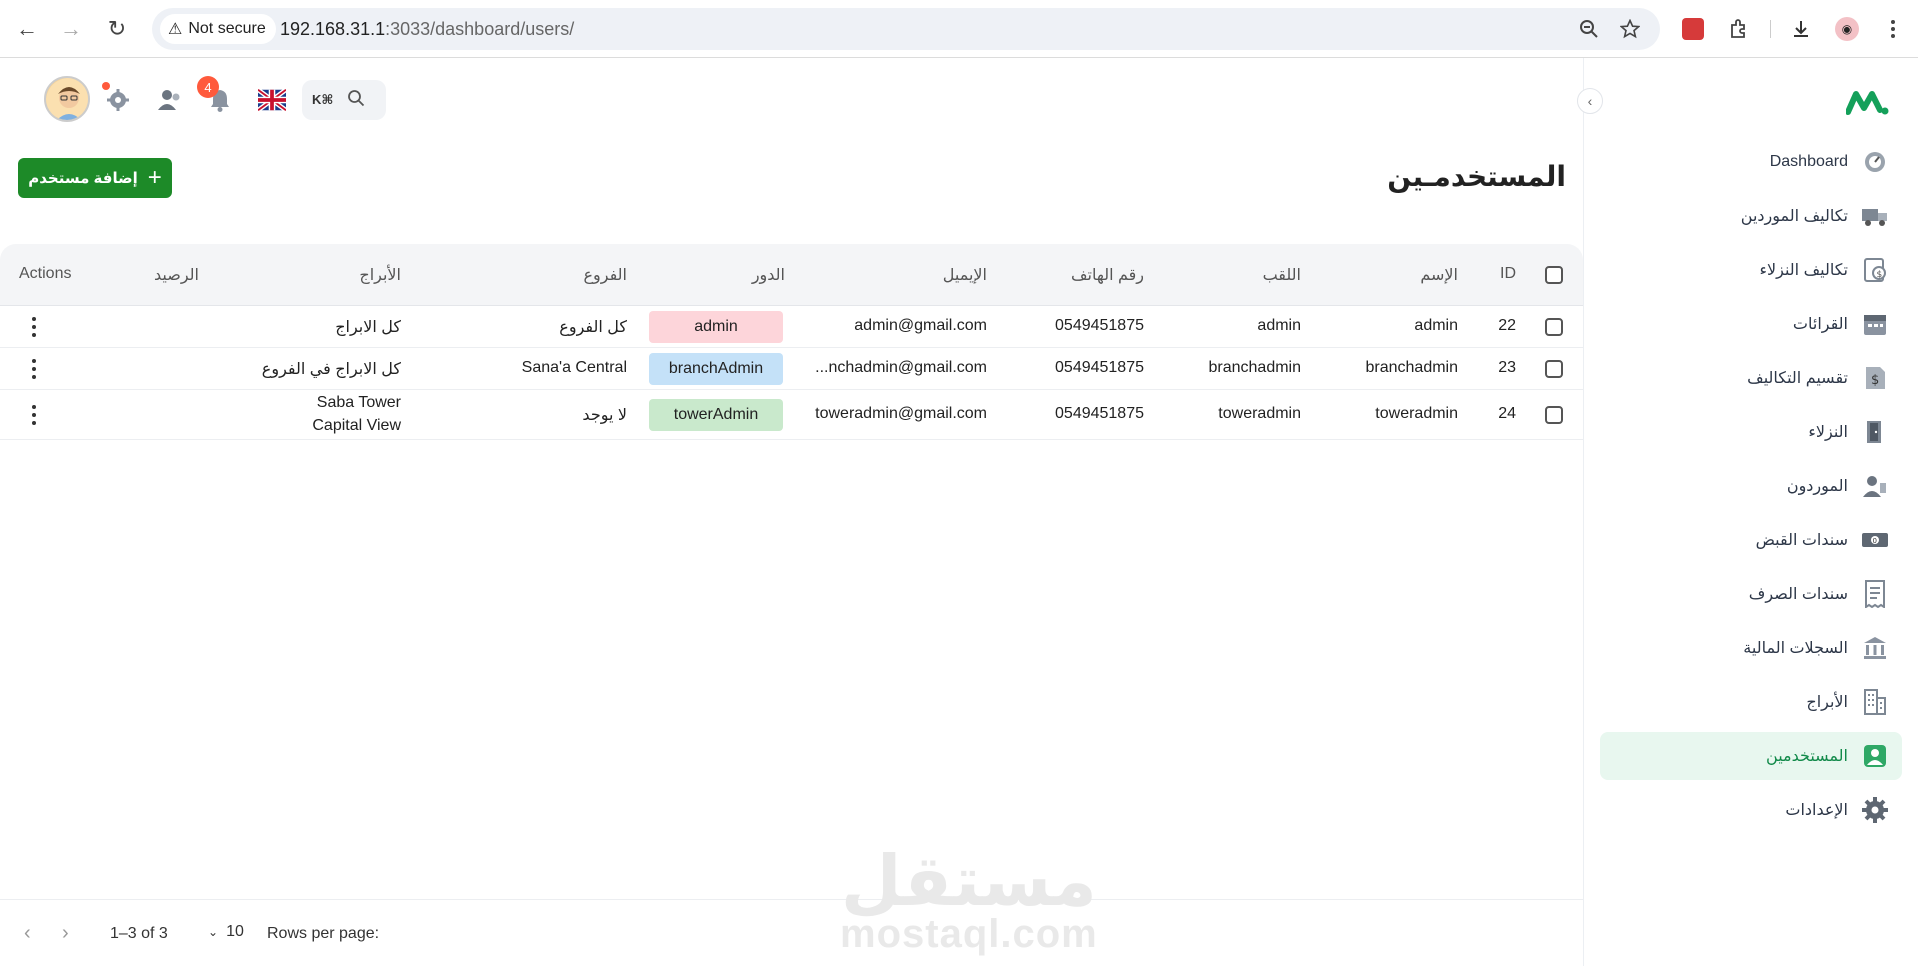 The width and height of the screenshot is (1918, 966). What do you see at coordinates (1099, 367) in the screenshot?
I see `cell-phone: 0549451875` at bounding box center [1099, 367].